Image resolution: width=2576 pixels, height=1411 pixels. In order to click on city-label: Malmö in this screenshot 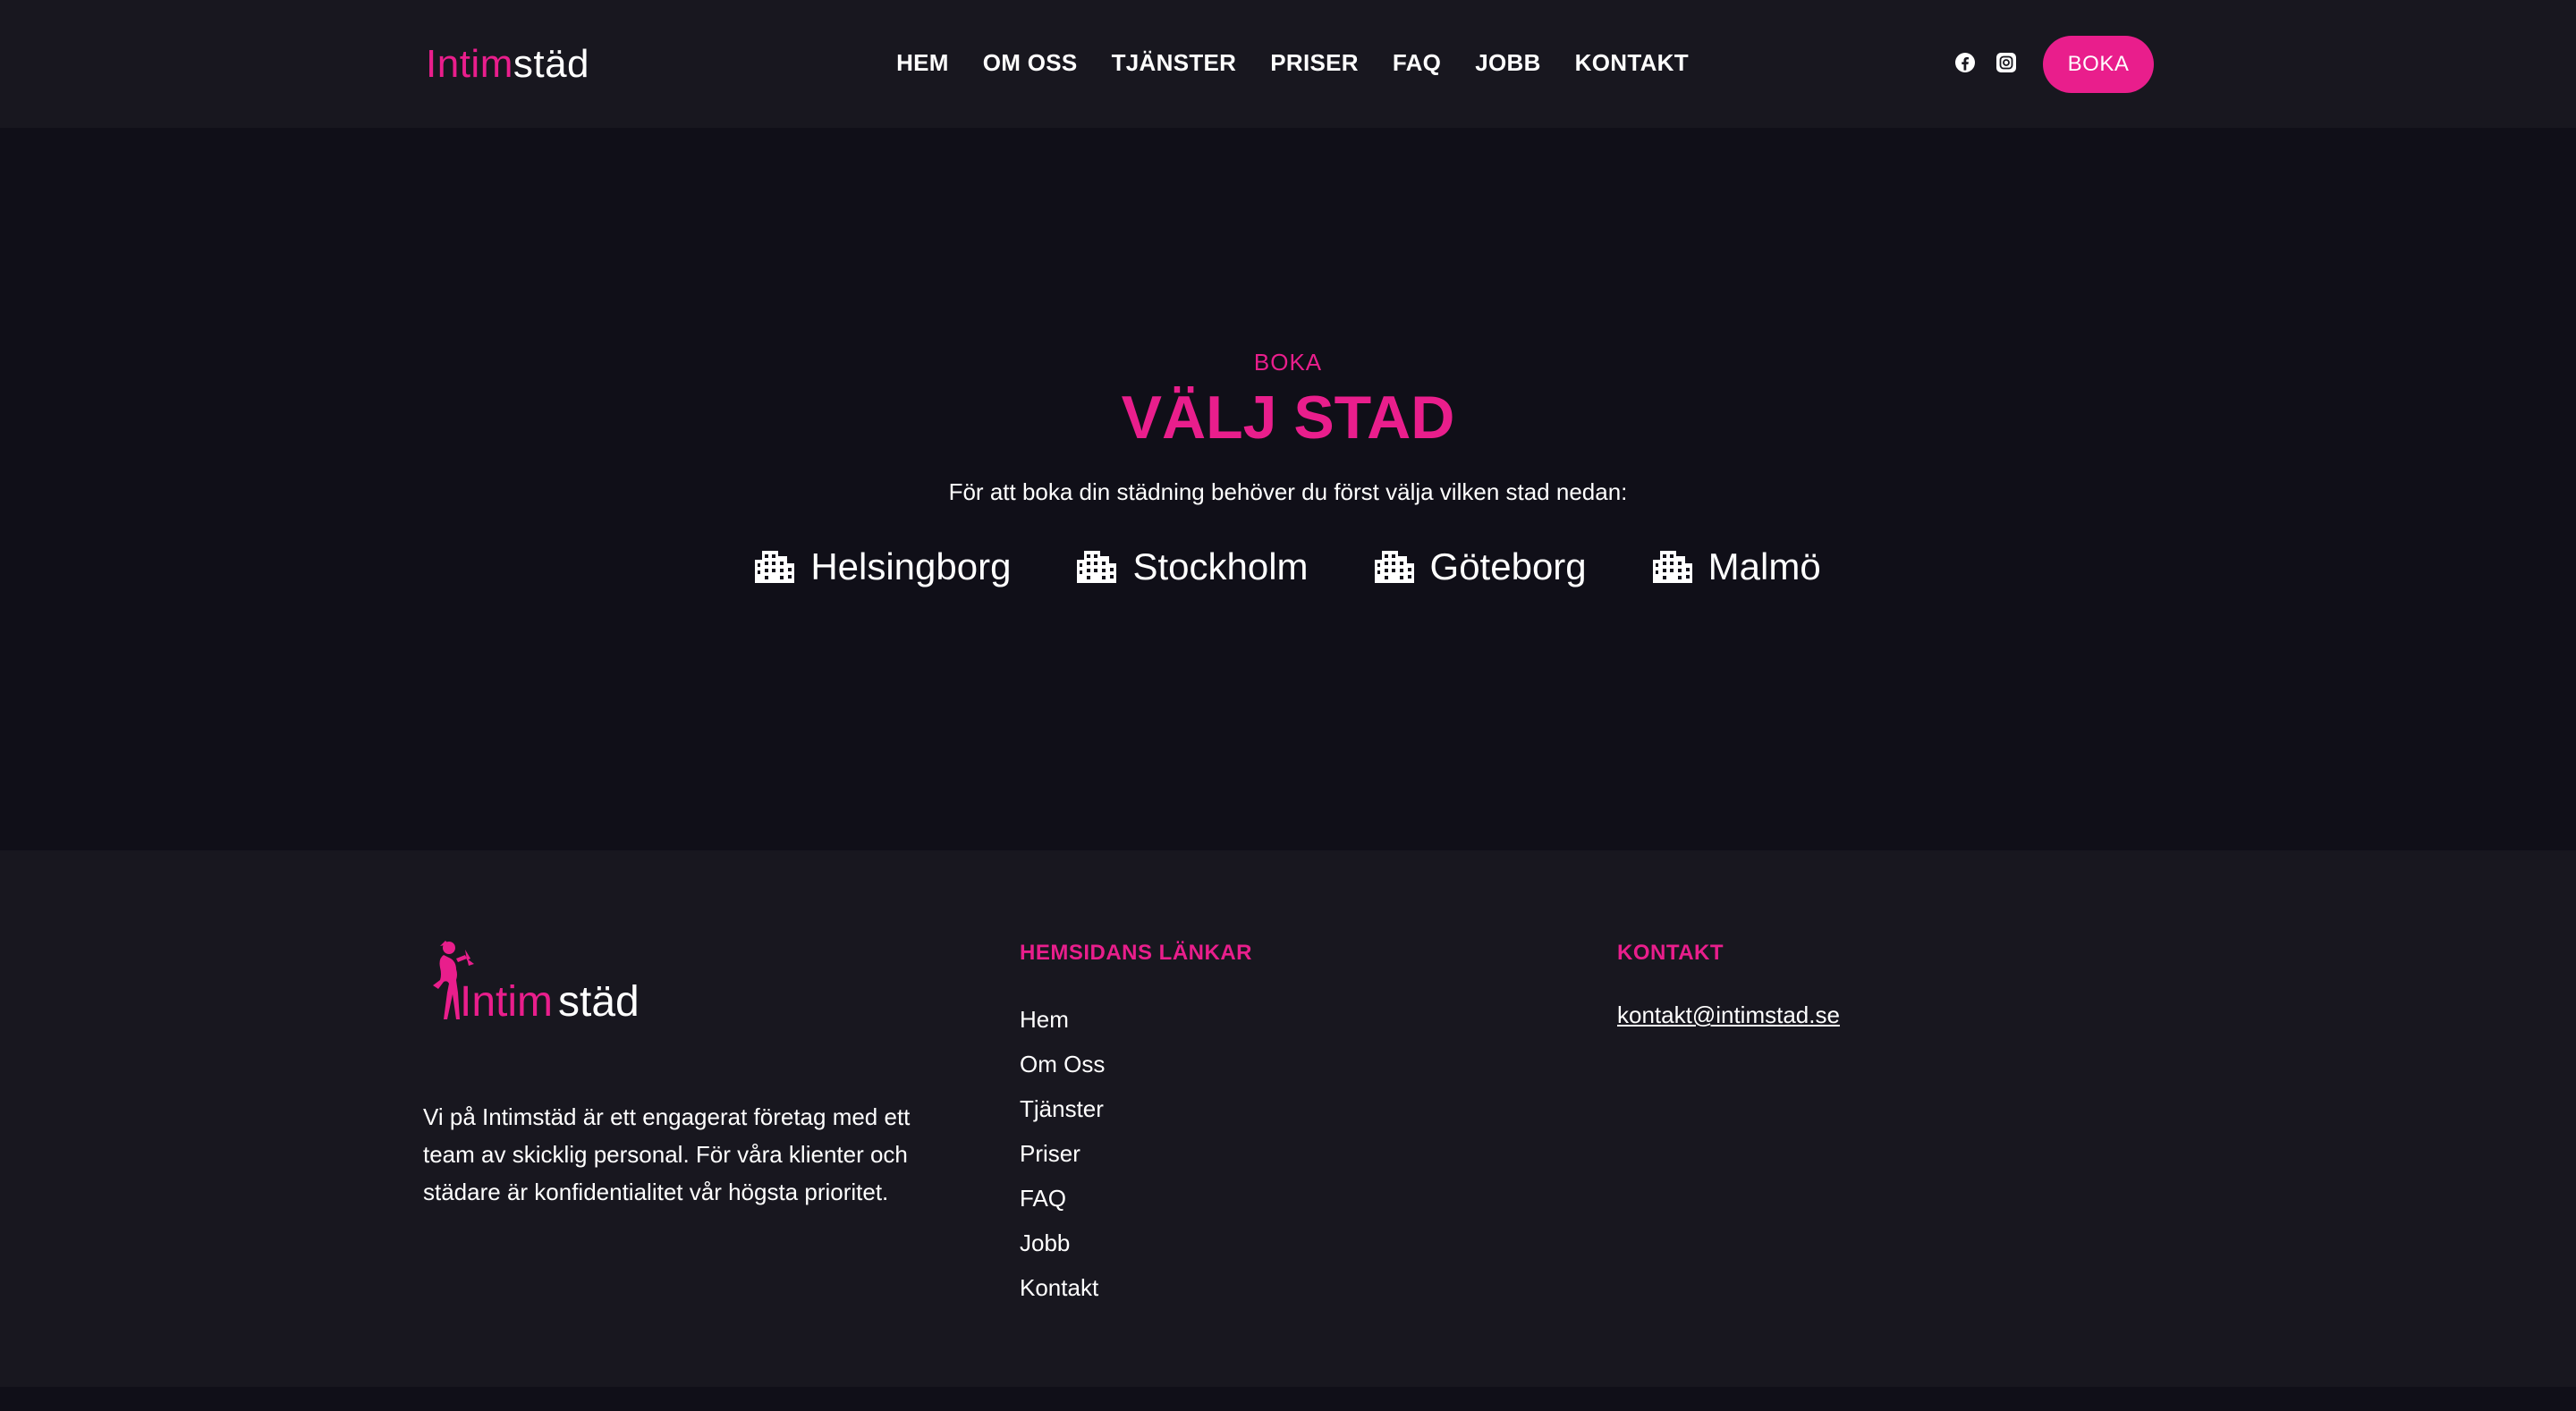, I will do `click(1764, 566)`.